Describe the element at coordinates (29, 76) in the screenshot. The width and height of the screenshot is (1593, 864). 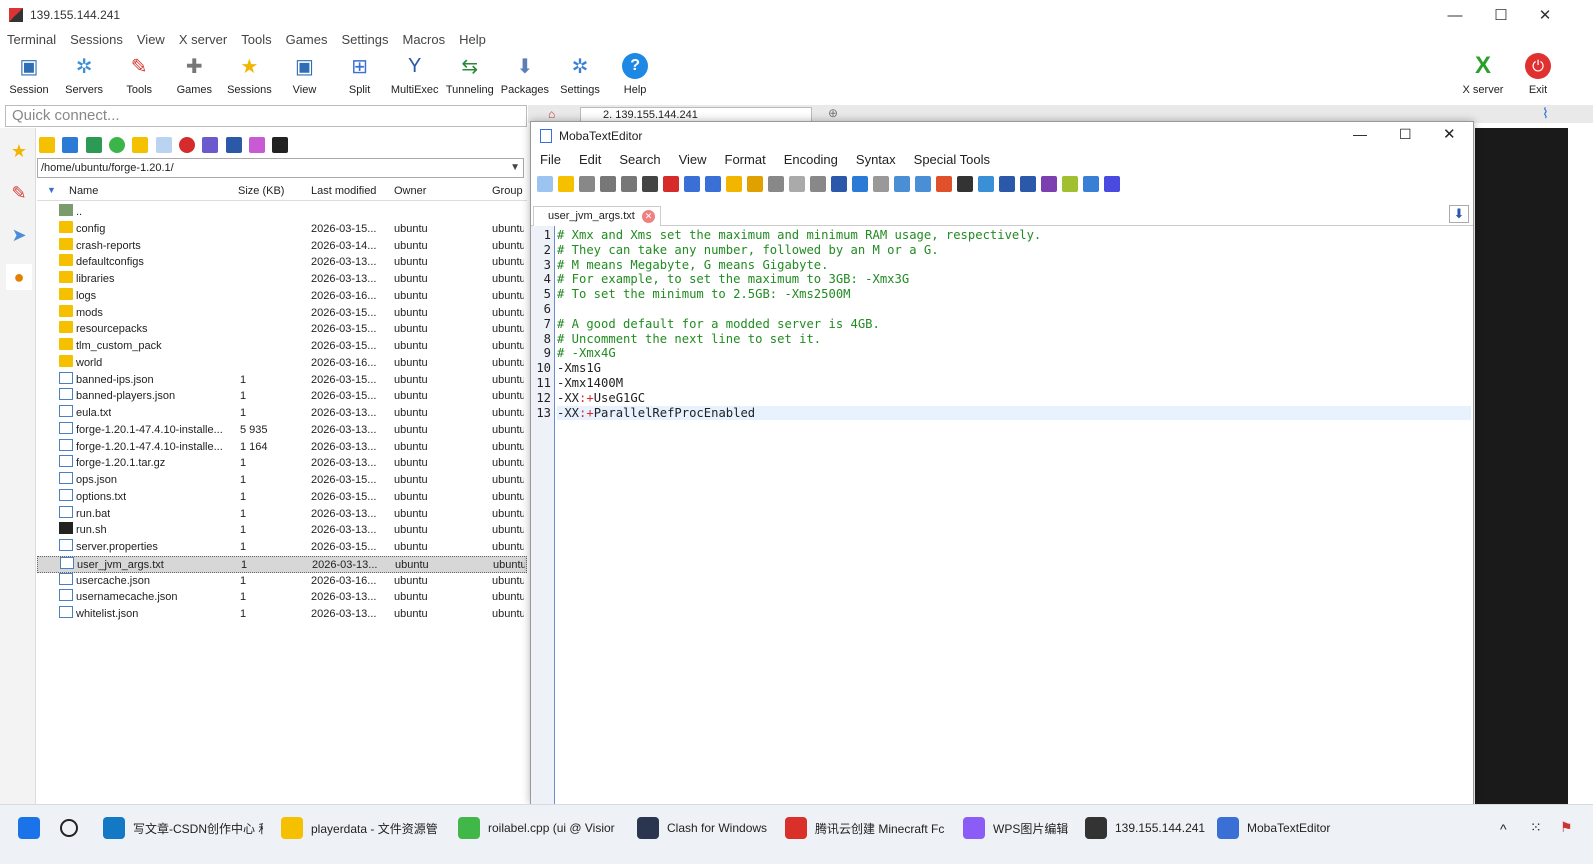
I see `toolbar-session-button: ▣ Session` at that location.